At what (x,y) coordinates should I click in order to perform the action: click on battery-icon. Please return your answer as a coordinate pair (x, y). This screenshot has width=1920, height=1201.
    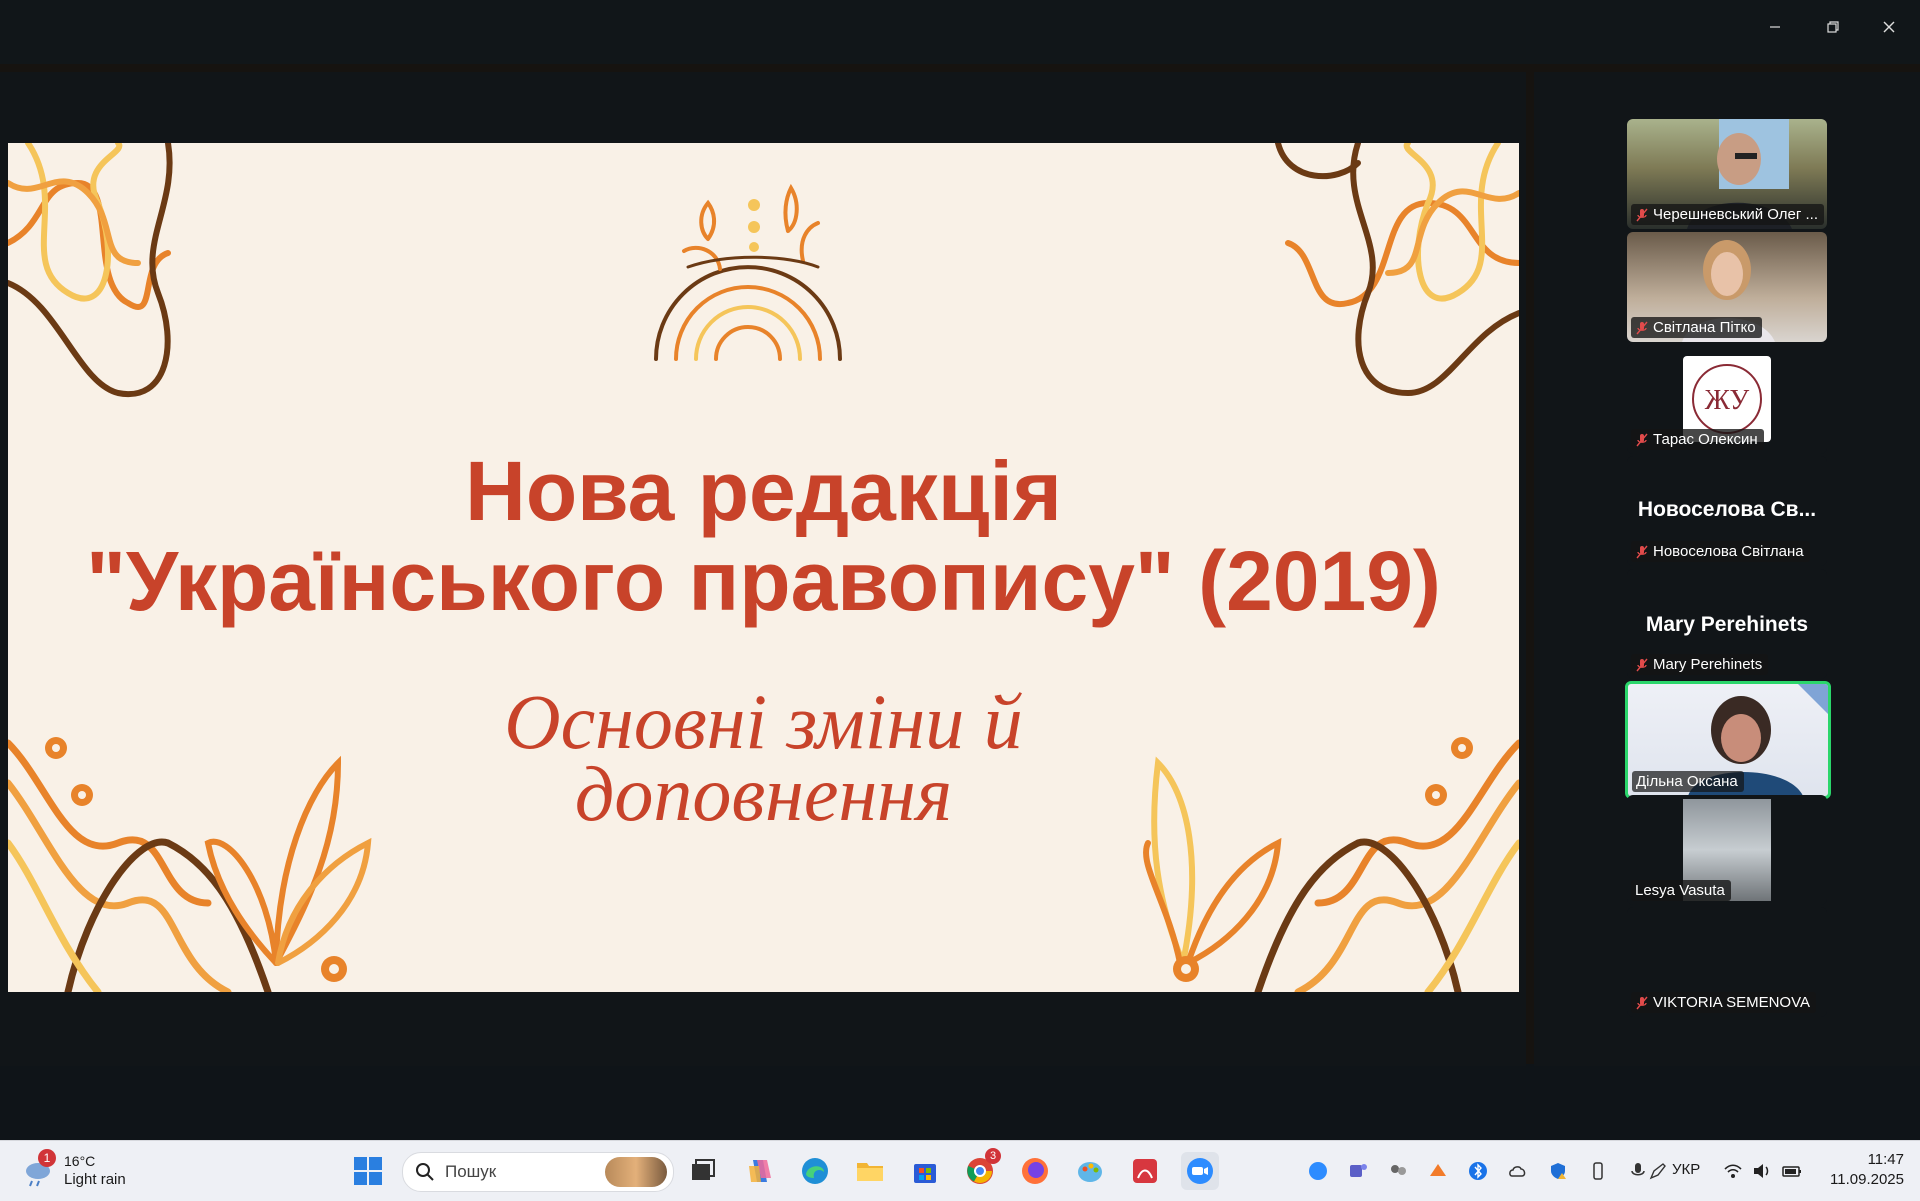
    Looking at the image, I should click on (1792, 1171).